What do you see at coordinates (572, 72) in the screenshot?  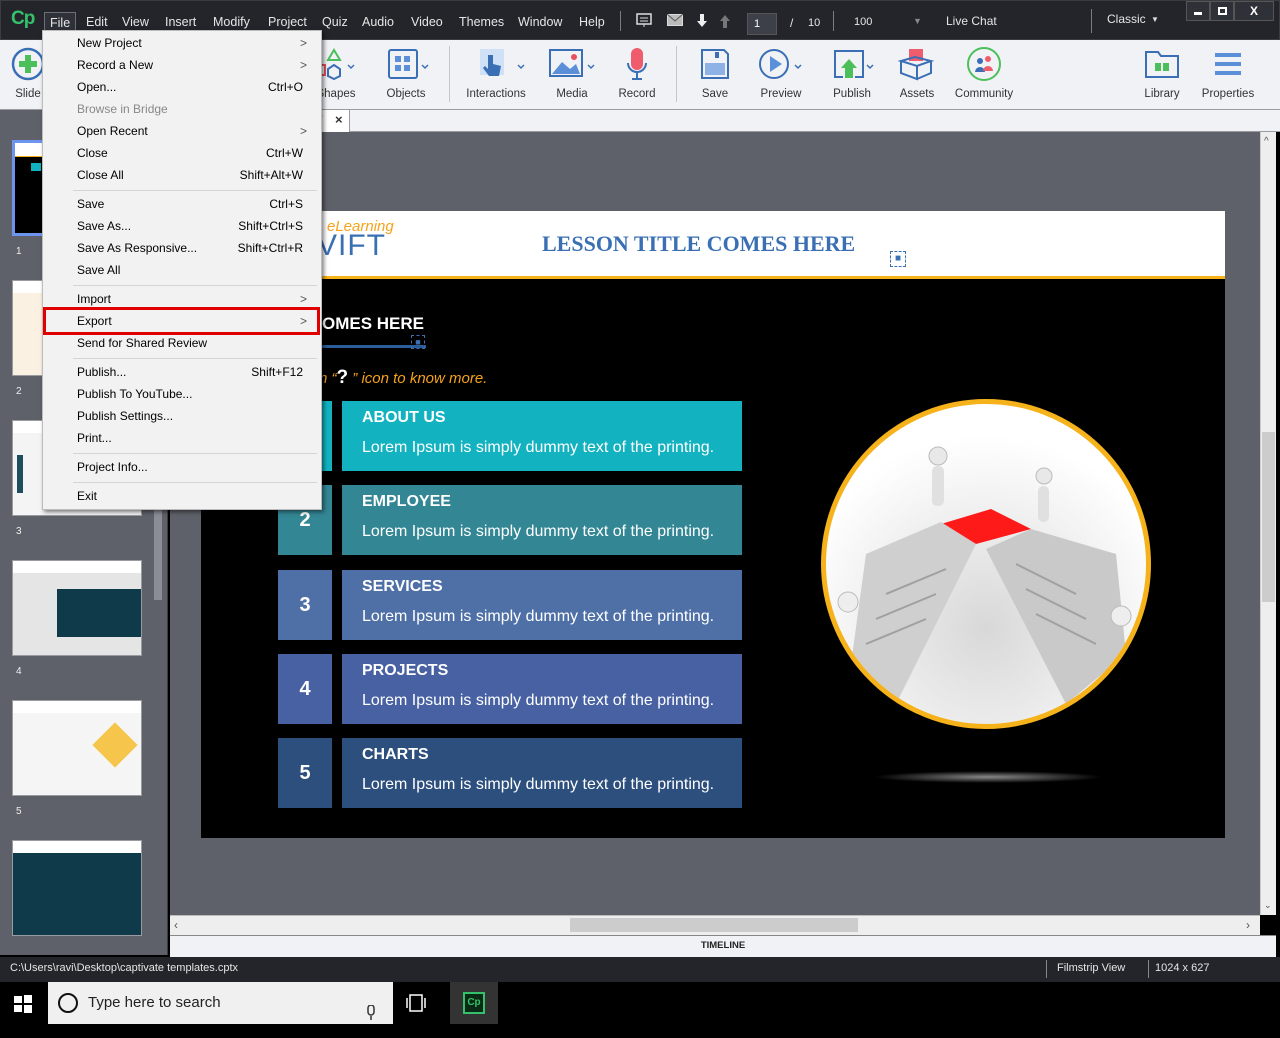 I see `toolbar-media-button: Media` at bounding box center [572, 72].